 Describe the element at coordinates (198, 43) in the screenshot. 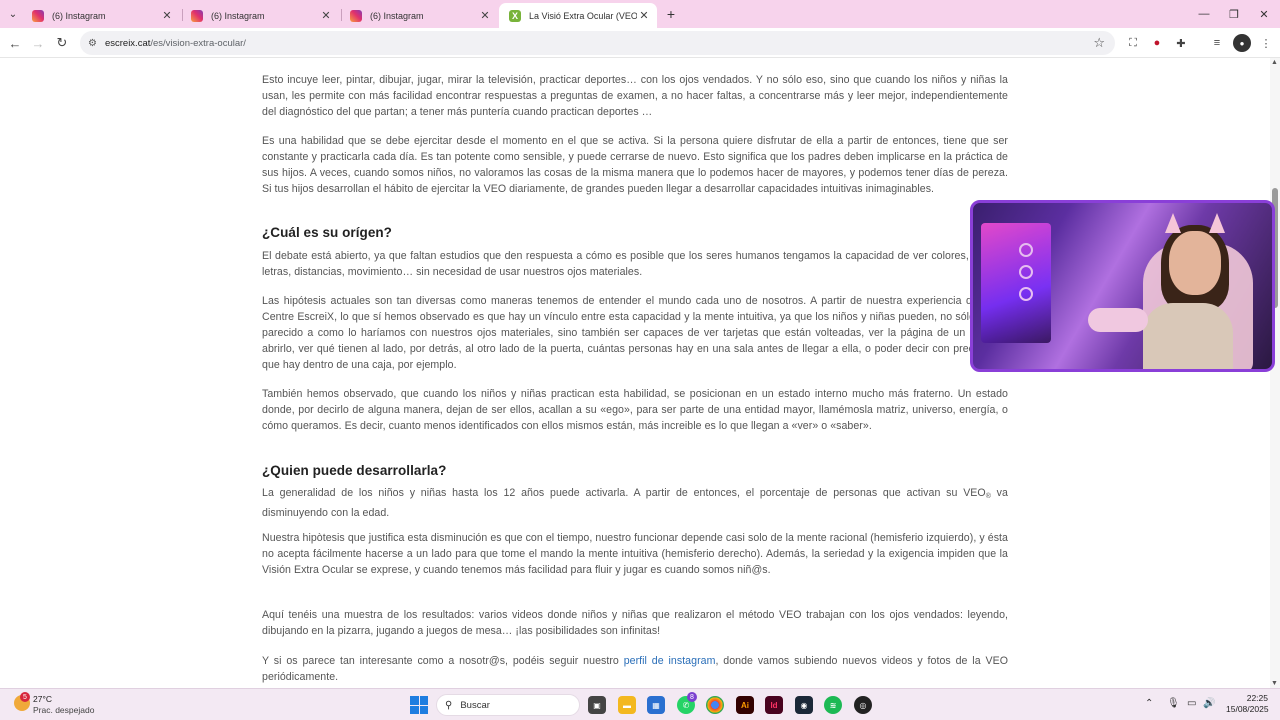

I see `url-path: /es/vision-extra-ocular/` at that location.